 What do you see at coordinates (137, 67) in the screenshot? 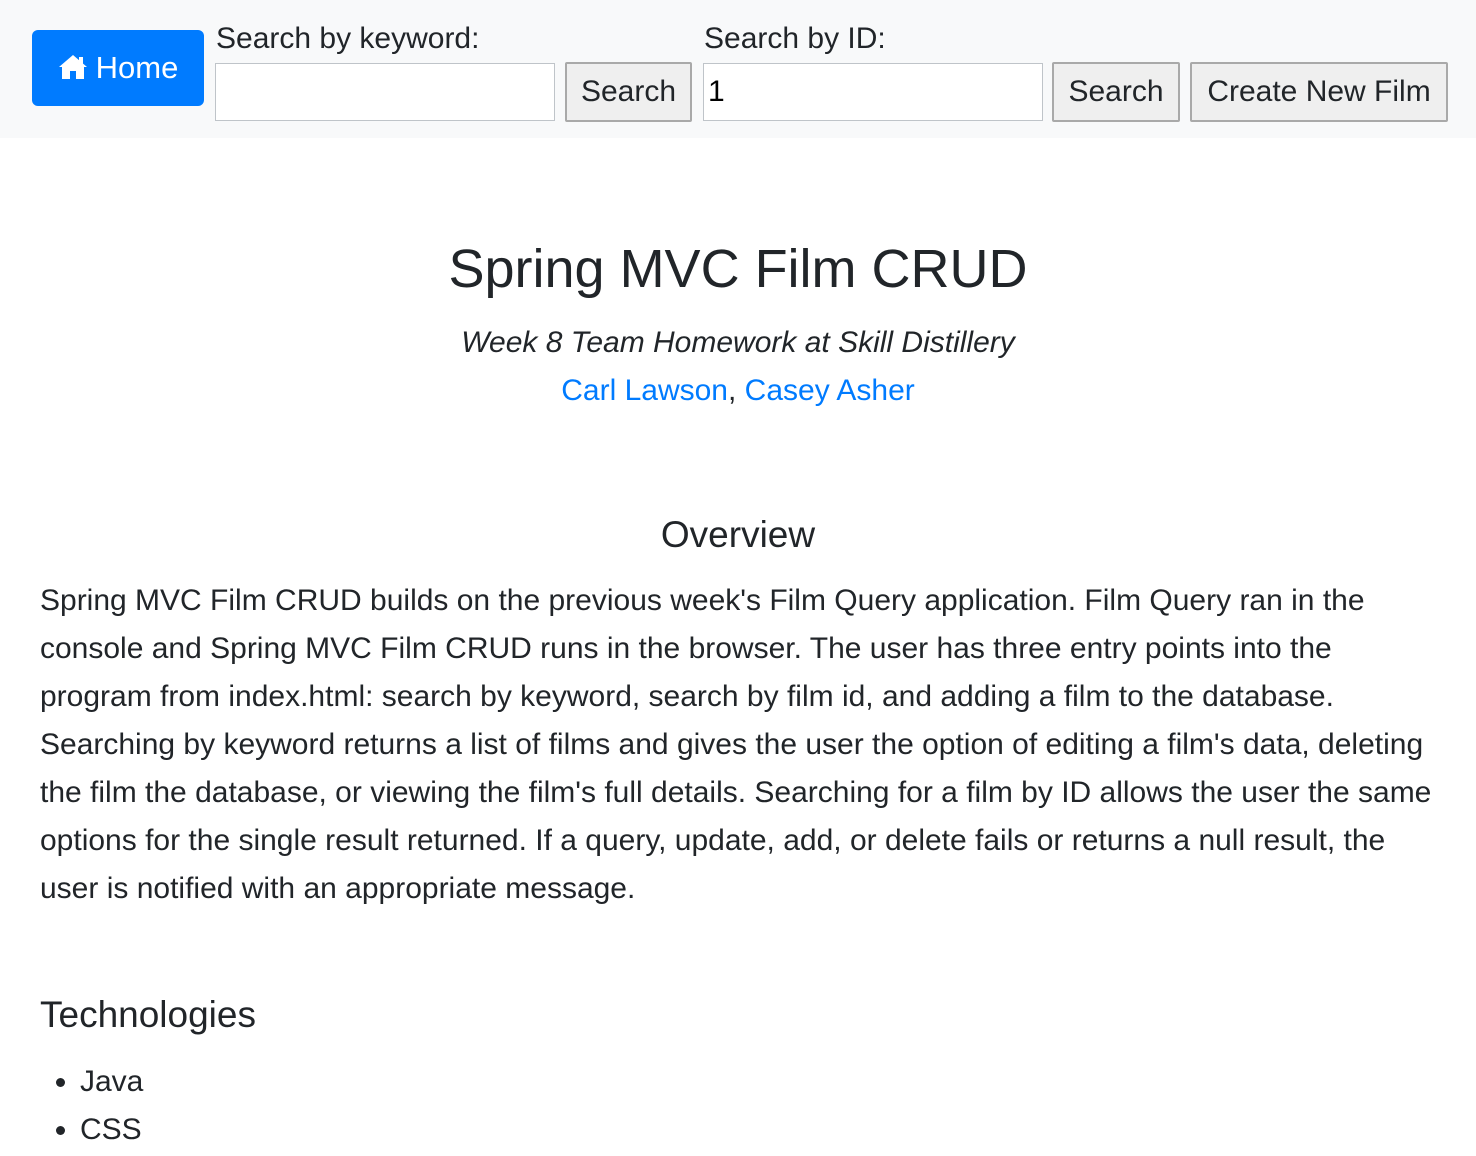
I see `home-button-label: Home` at bounding box center [137, 67].